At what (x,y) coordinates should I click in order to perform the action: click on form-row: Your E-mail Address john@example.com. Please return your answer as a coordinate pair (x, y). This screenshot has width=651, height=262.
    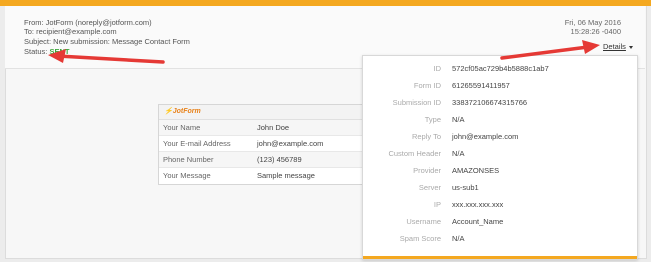
    Looking at the image, I should click on (261, 144).